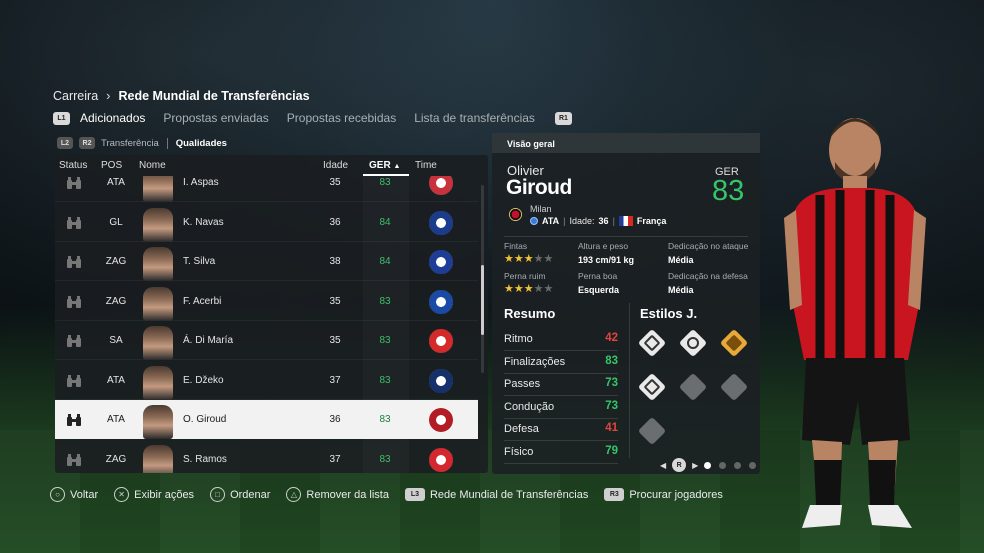 This screenshot has height=553, width=984. I want to click on stat-value: 83, so click(611, 360).